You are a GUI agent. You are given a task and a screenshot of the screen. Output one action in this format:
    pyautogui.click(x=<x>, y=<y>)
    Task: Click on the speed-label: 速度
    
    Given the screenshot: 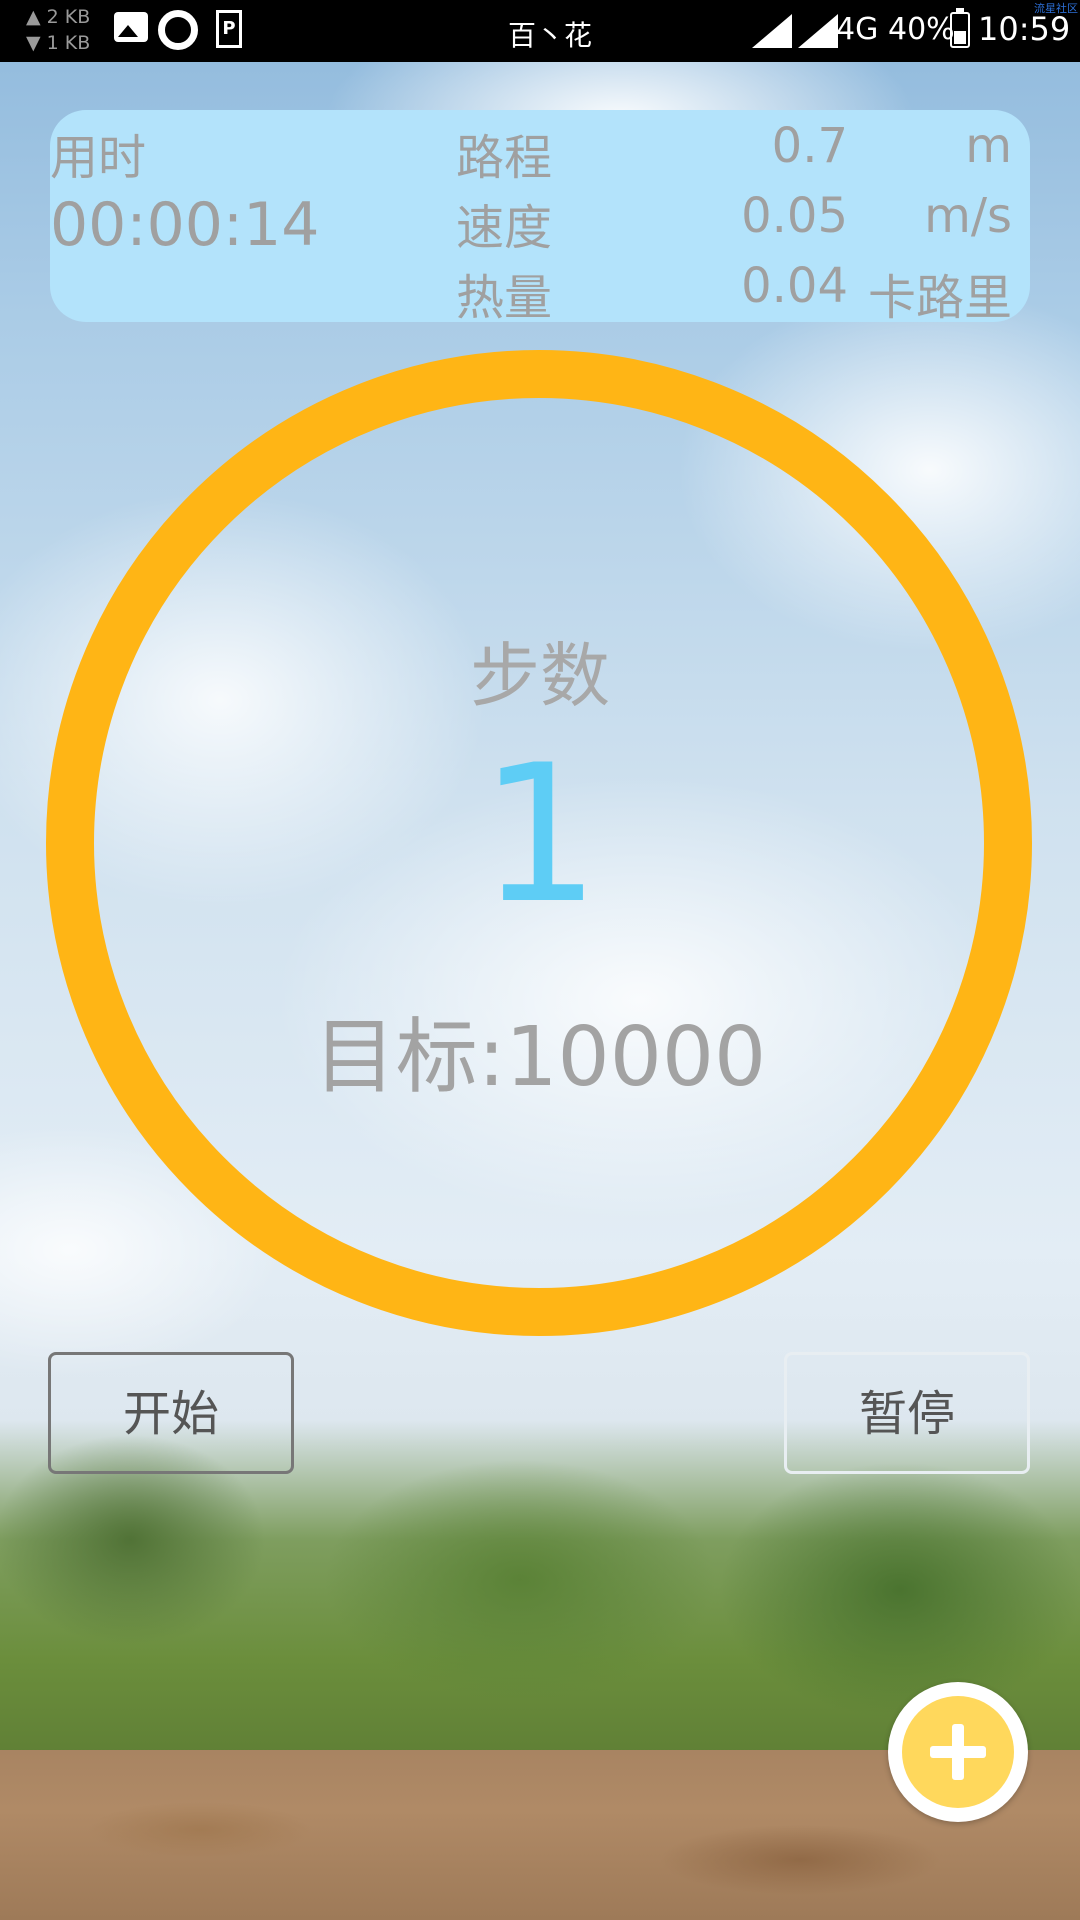 What is the action you would take?
    pyautogui.click(x=504, y=228)
    